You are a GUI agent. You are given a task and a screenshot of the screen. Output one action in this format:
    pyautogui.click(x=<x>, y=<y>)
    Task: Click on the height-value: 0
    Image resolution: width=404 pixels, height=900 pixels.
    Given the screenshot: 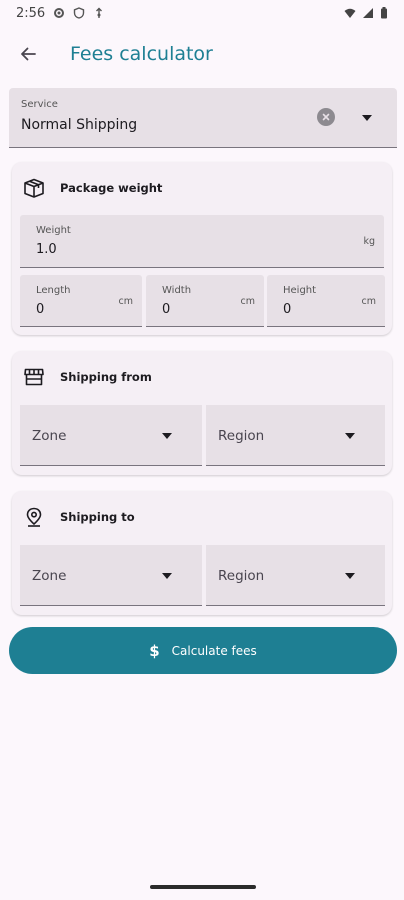 What is the action you would take?
    pyautogui.click(x=287, y=309)
    